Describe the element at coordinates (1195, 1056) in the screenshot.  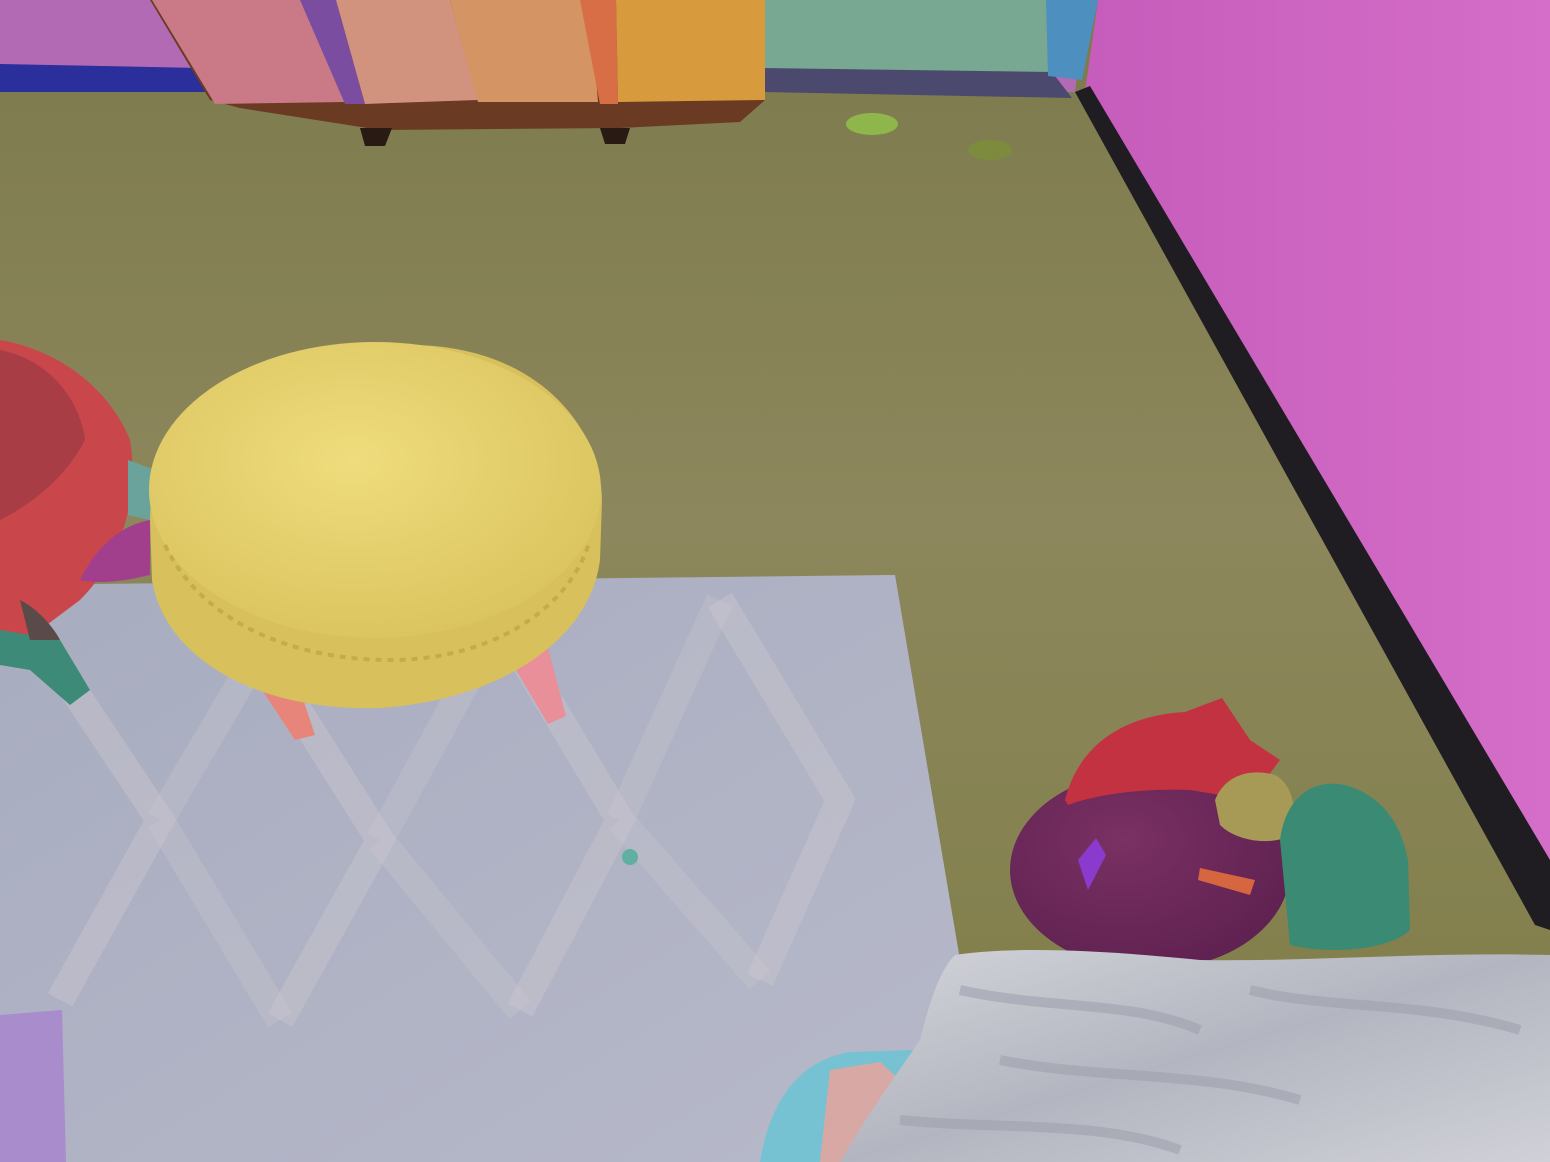
I see `grey-blanket` at that location.